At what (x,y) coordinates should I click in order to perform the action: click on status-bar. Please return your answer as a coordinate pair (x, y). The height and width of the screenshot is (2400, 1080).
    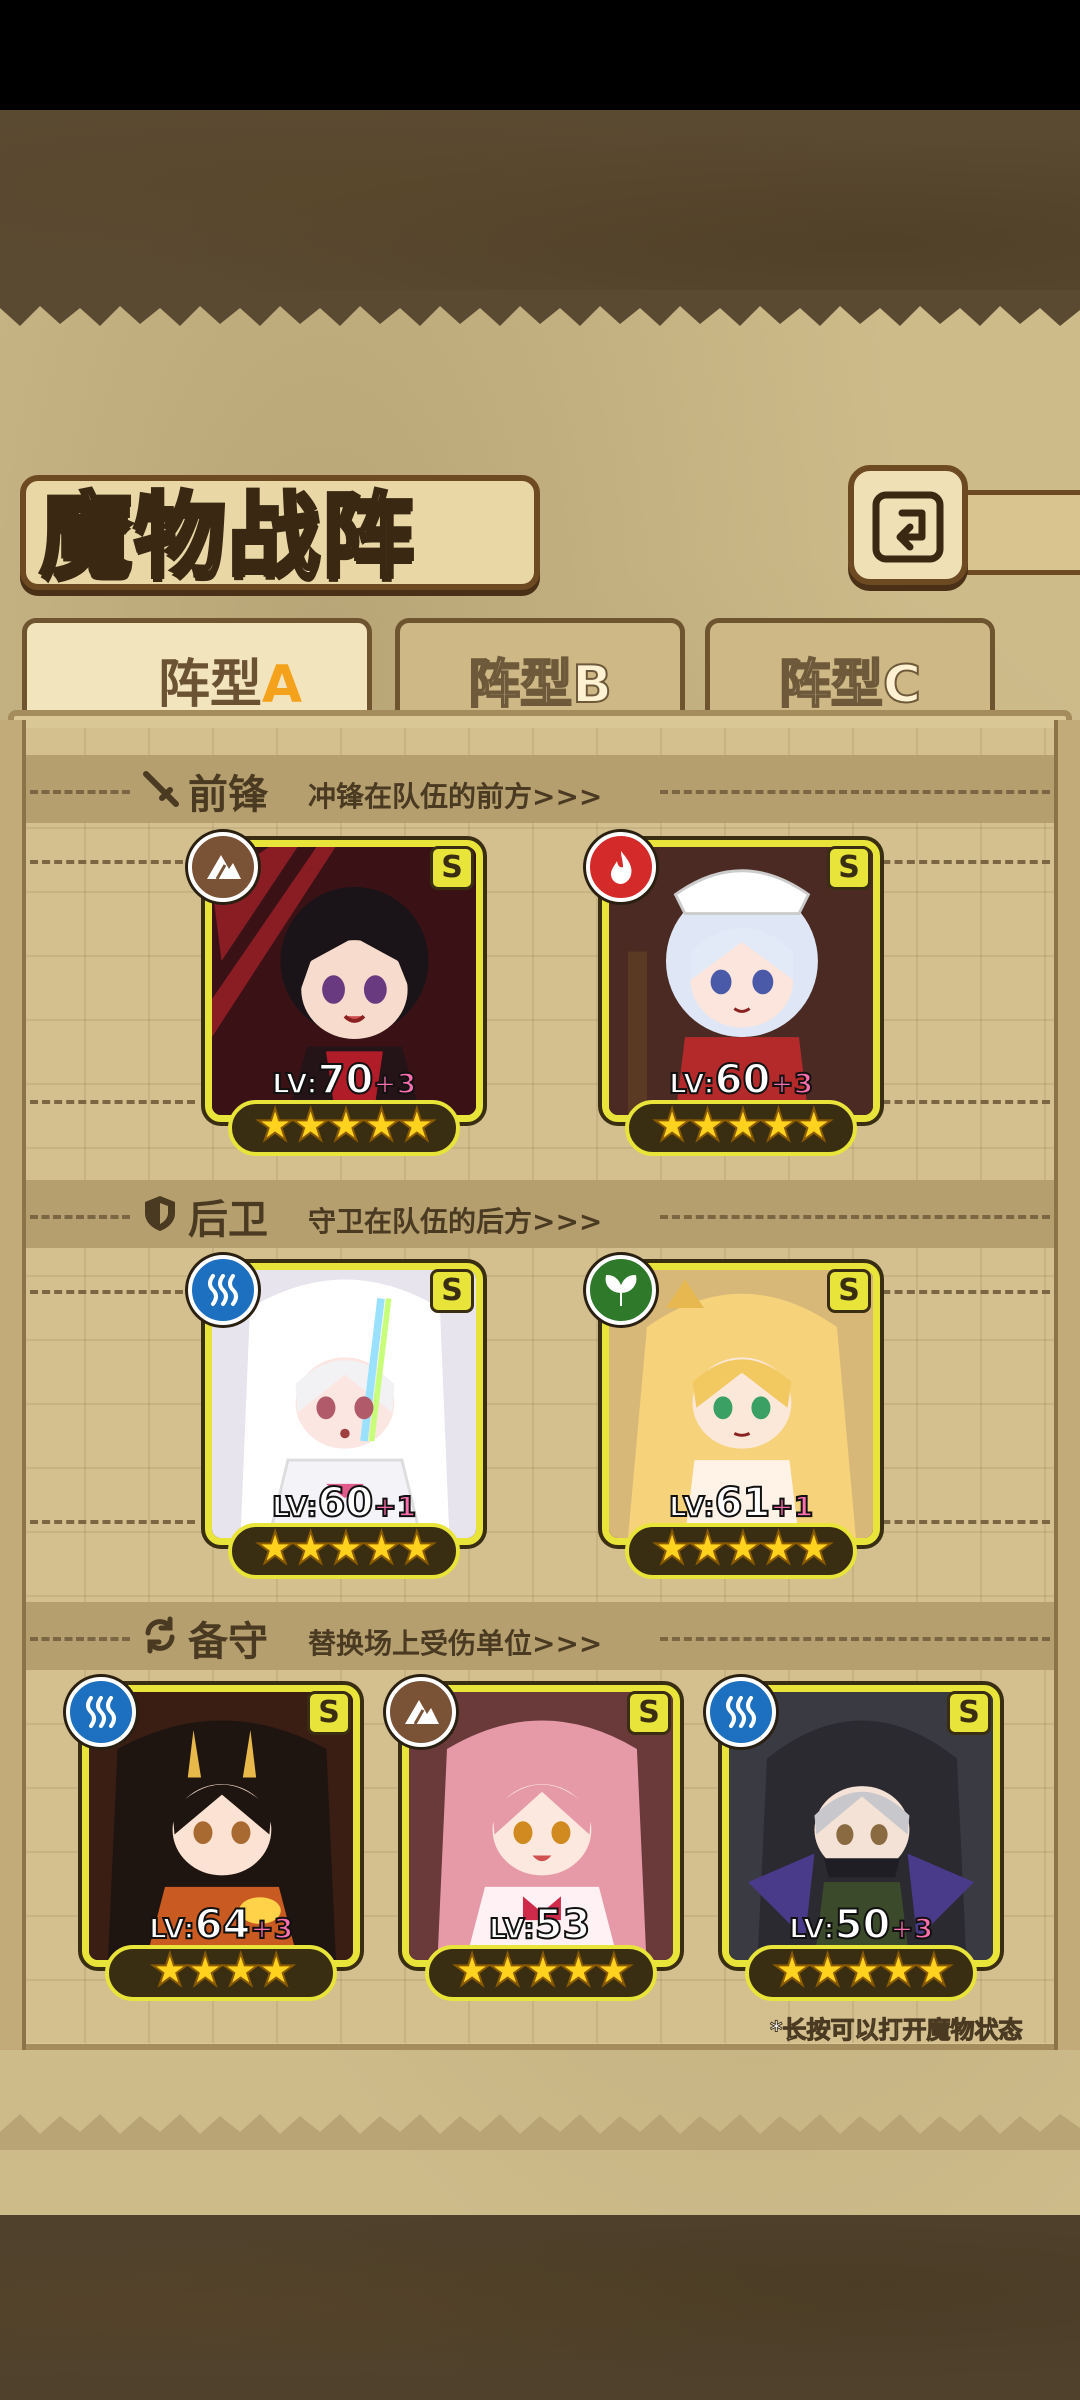
    Looking at the image, I should click on (540, 55).